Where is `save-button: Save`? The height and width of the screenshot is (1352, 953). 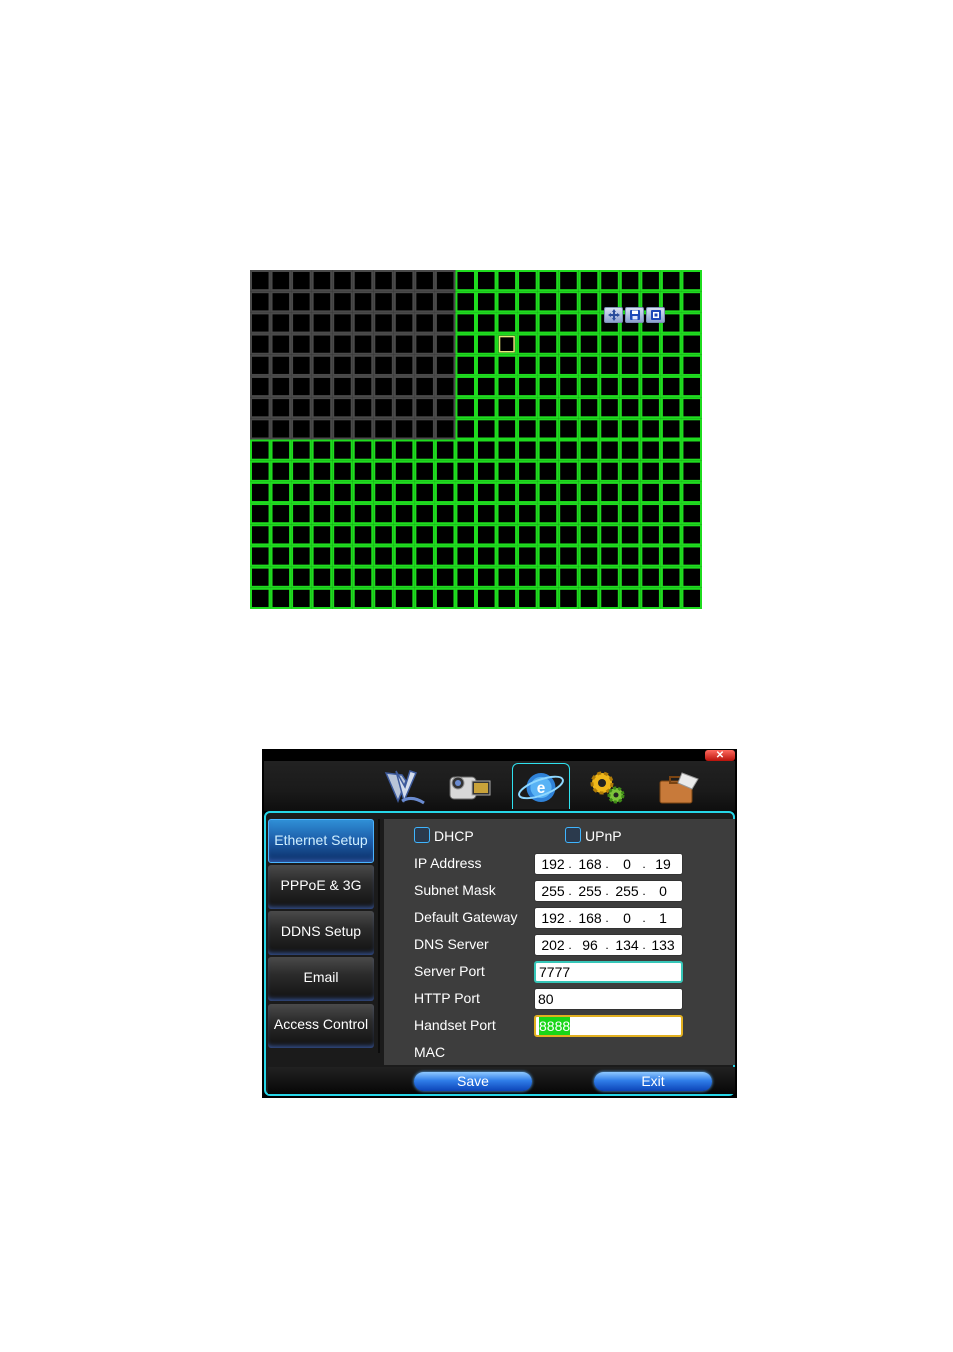
save-button: Save is located at coordinates (473, 1081).